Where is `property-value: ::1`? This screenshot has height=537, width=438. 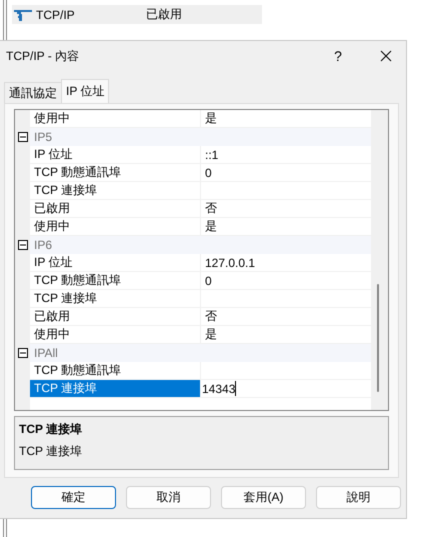
property-value: ::1 is located at coordinates (211, 155).